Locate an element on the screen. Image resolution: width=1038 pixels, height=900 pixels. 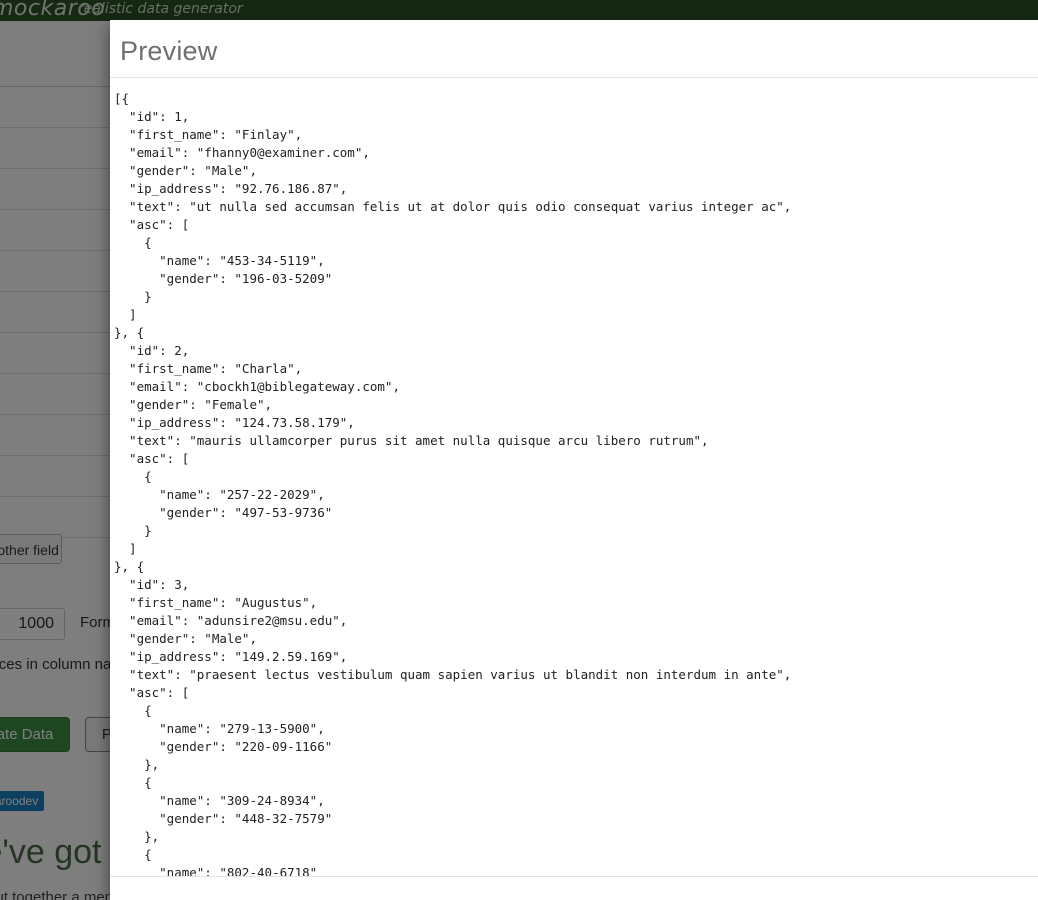
modal-header: Preview is located at coordinates (574, 49).